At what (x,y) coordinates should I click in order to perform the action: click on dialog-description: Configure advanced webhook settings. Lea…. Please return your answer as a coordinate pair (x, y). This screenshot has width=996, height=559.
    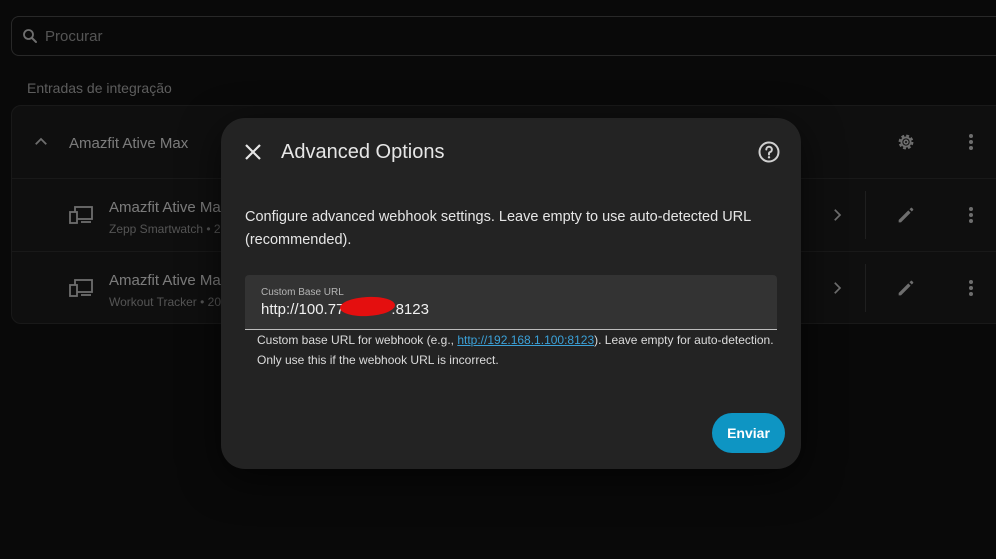
    Looking at the image, I should click on (498, 228).